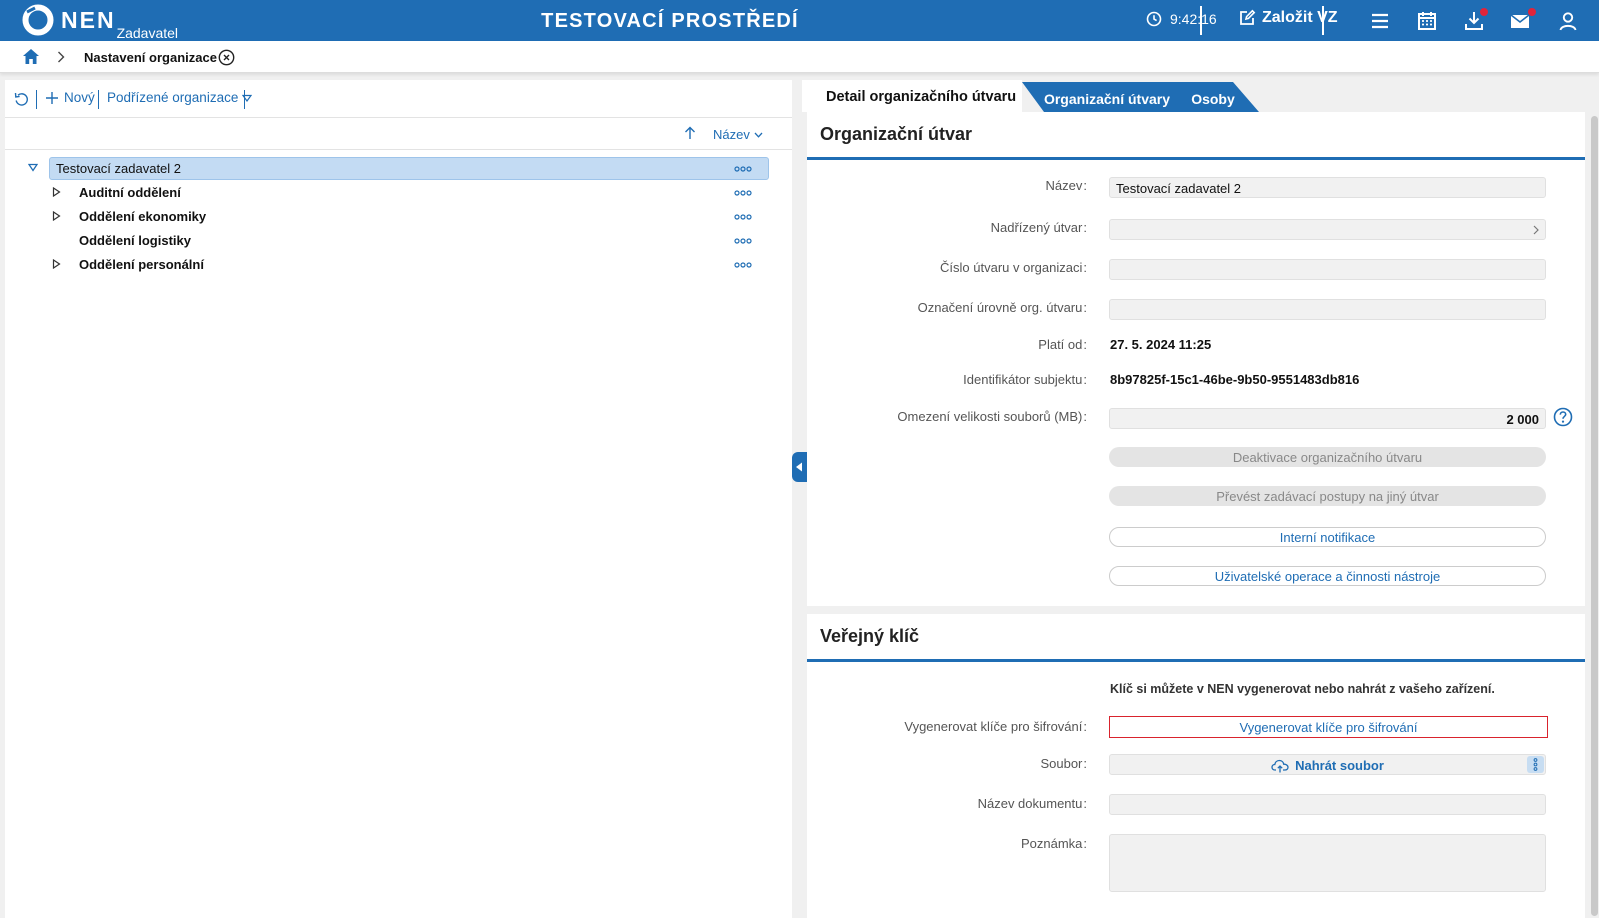  I want to click on sort-field-dropdown: Název, so click(738, 134).